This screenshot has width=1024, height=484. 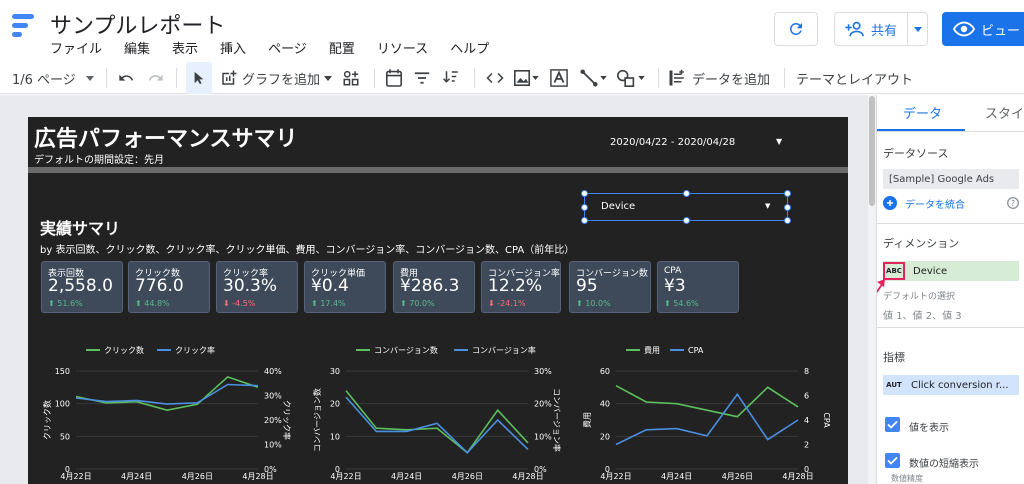 What do you see at coordinates (593, 303) in the screenshot?
I see `kpi-delta: ⬆ 10.0%` at bounding box center [593, 303].